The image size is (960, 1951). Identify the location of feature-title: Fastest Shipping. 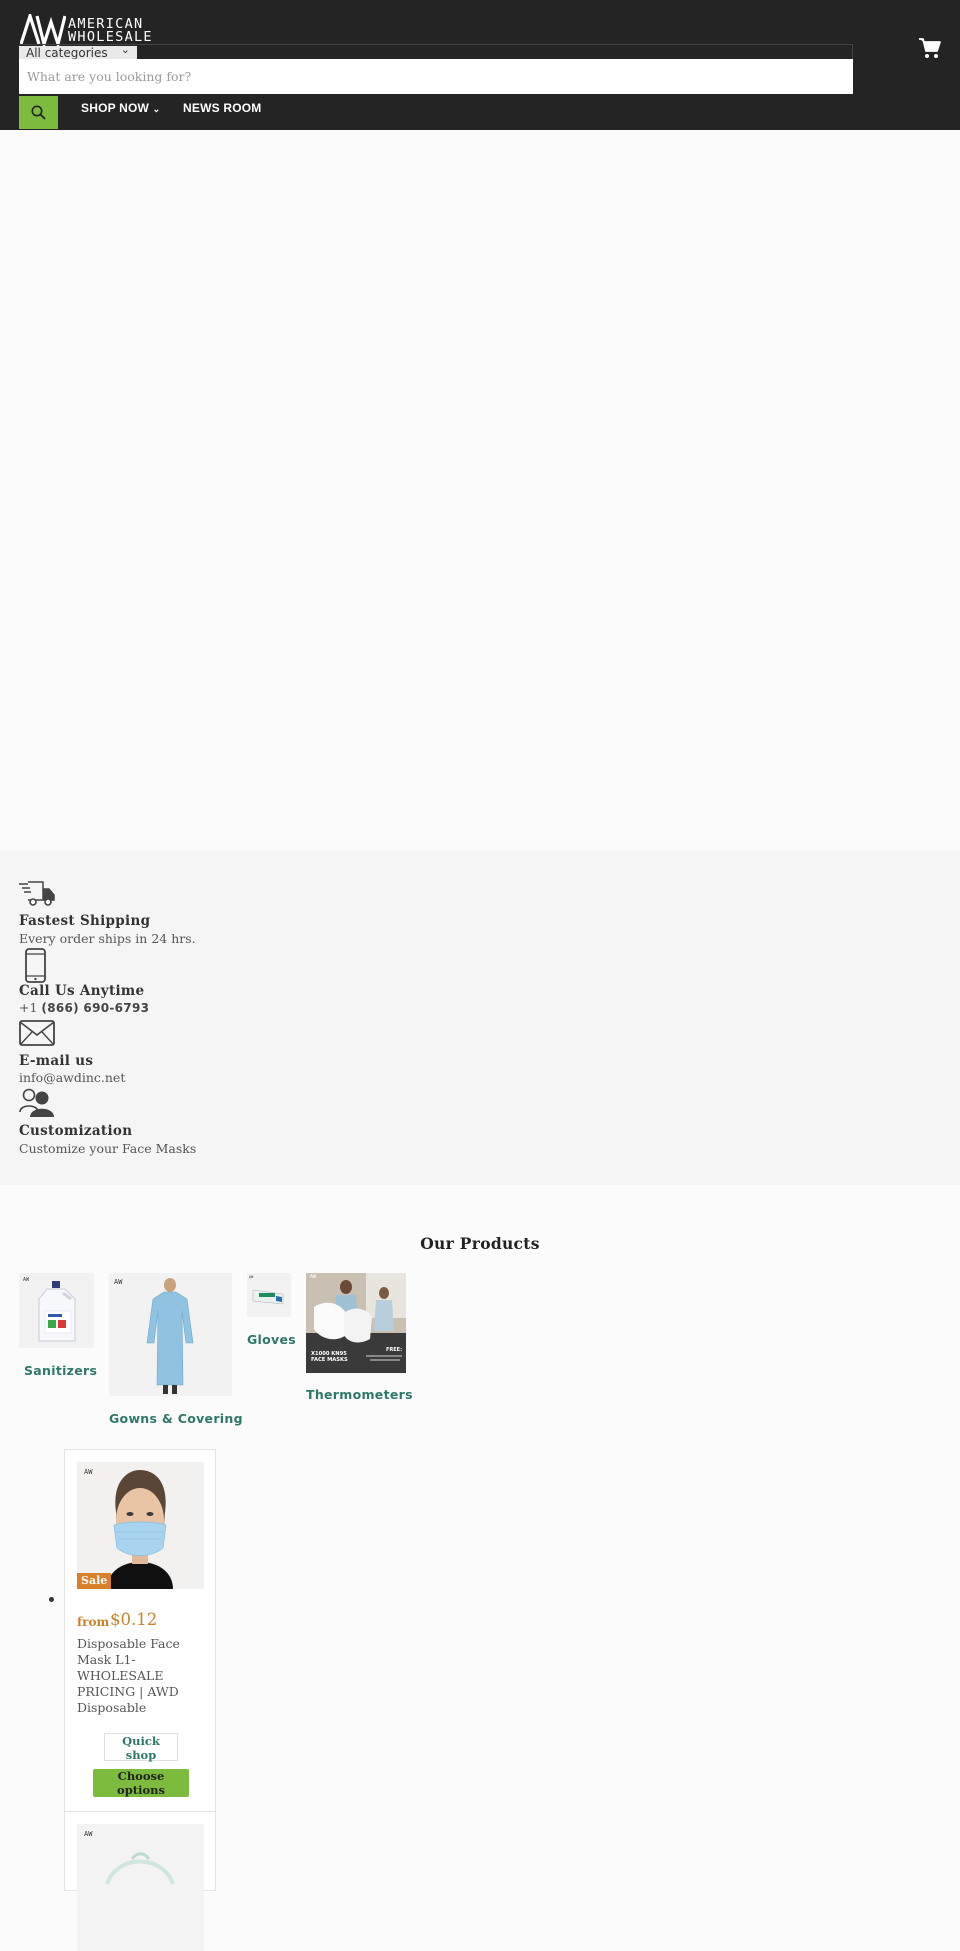
(85, 921).